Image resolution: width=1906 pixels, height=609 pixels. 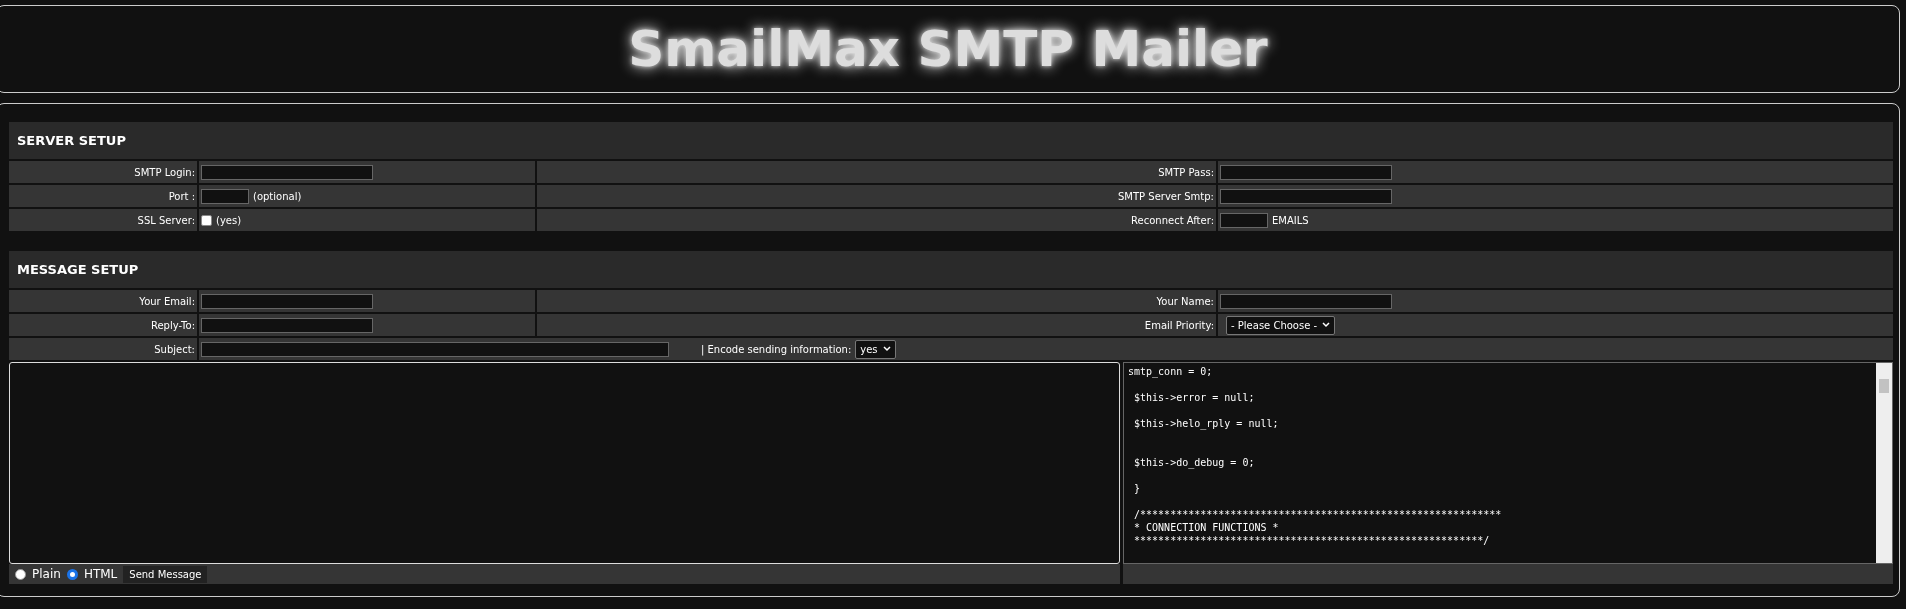 What do you see at coordinates (172, 325) in the screenshot?
I see `field-label: Reply-To:` at bounding box center [172, 325].